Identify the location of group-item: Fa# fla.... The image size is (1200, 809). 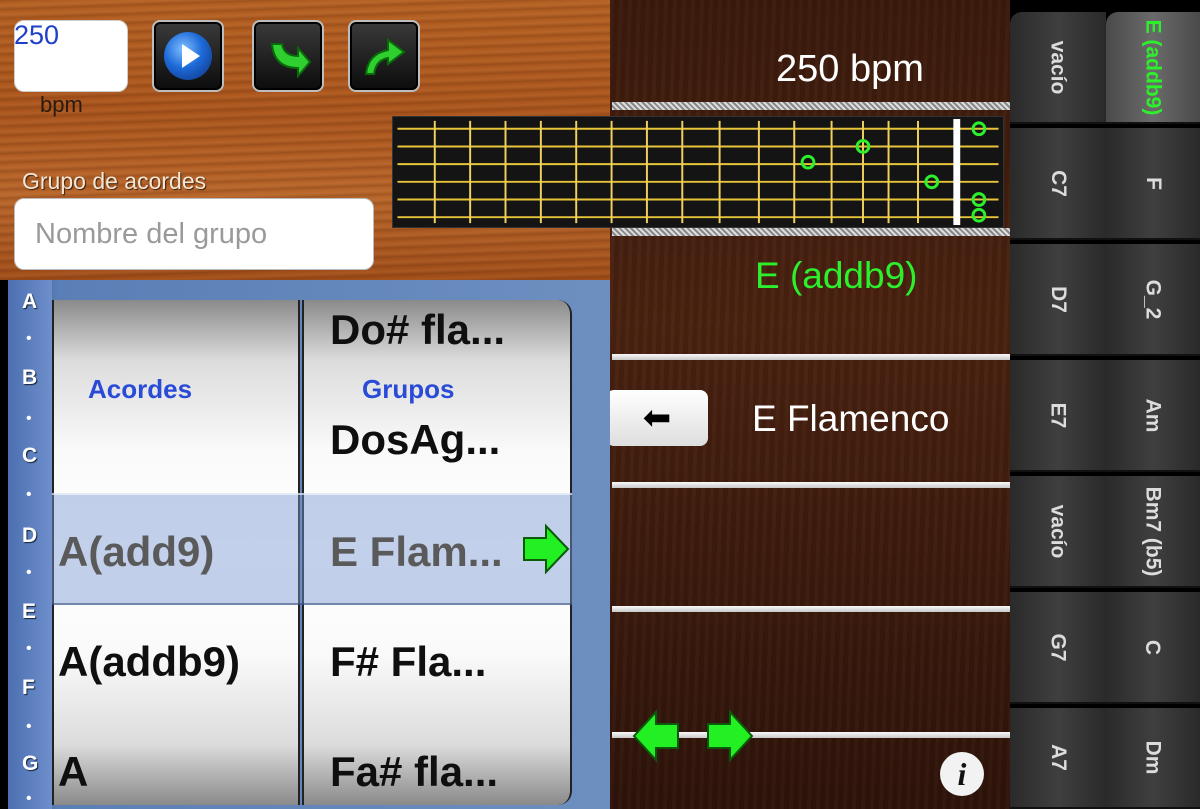
(414, 772).